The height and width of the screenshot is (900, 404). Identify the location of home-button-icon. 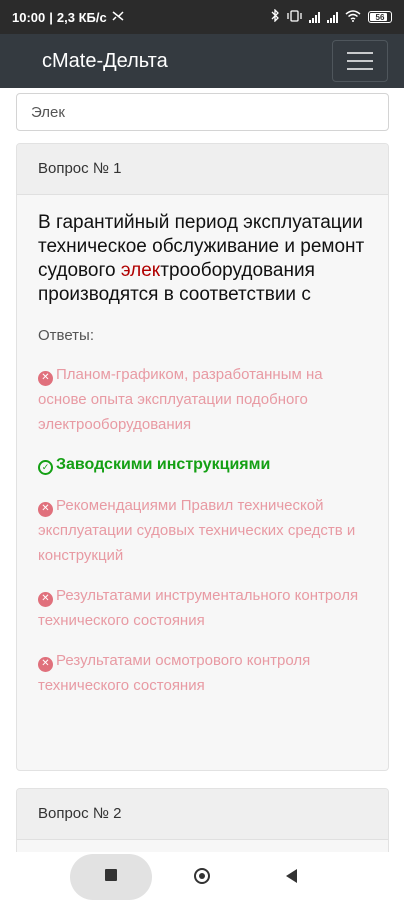
(202, 876).